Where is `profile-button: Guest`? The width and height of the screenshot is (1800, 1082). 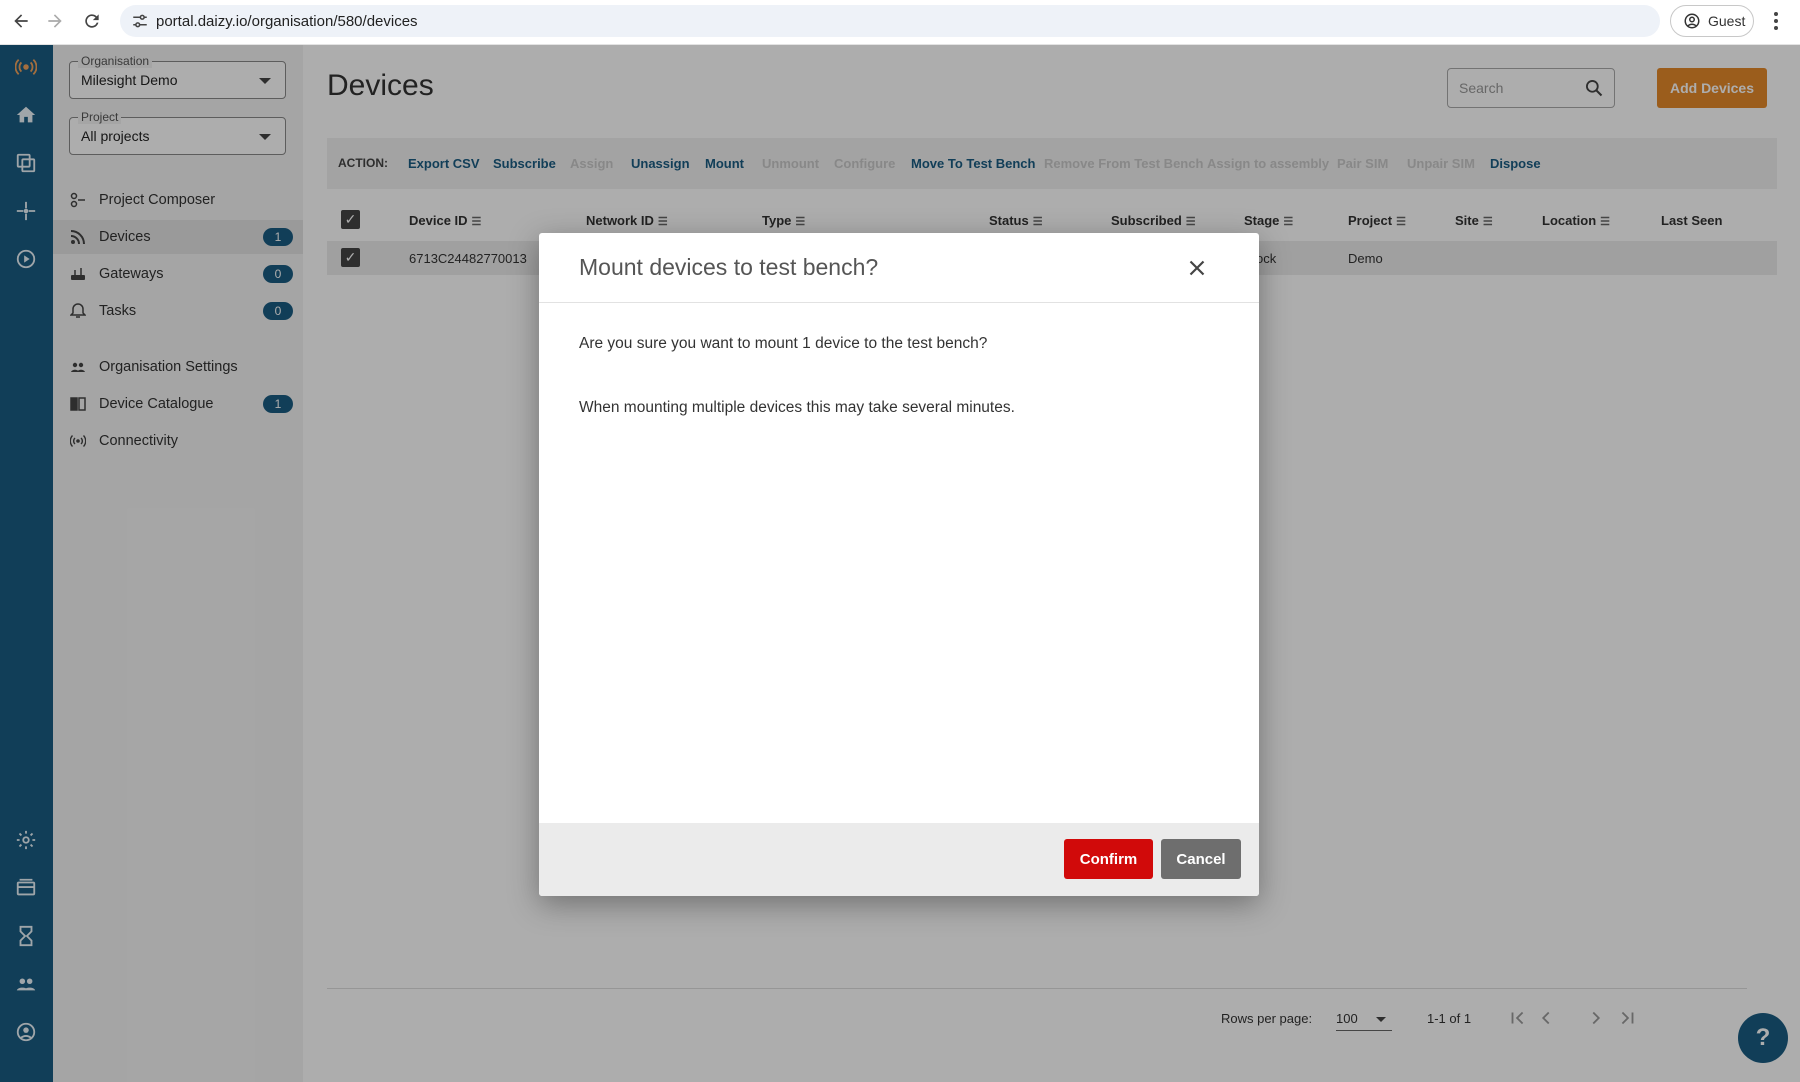 profile-button: Guest is located at coordinates (1712, 21).